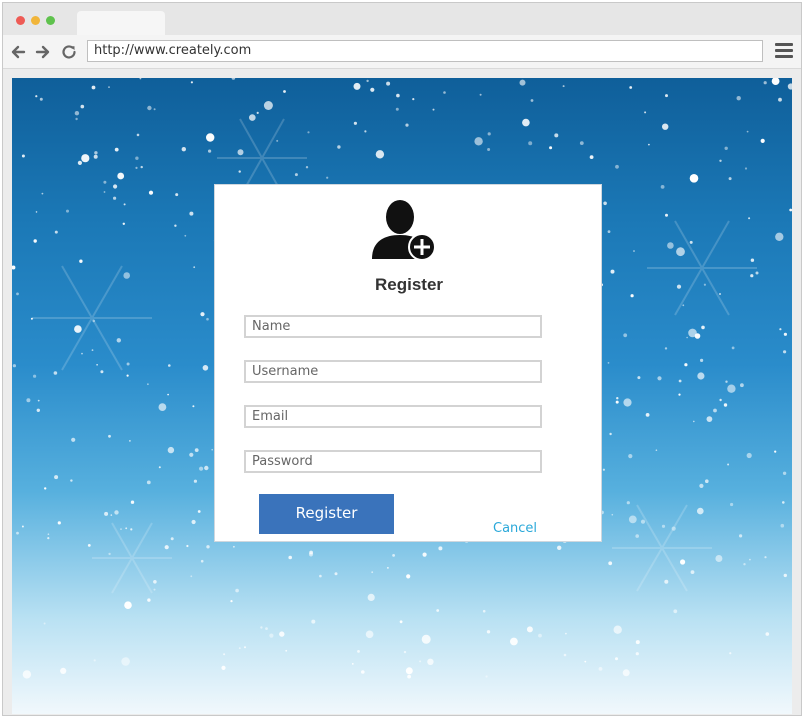 The width and height of the screenshot is (806, 720). Describe the element at coordinates (784, 51) in the screenshot. I see `hamburger-menu-icon` at that location.